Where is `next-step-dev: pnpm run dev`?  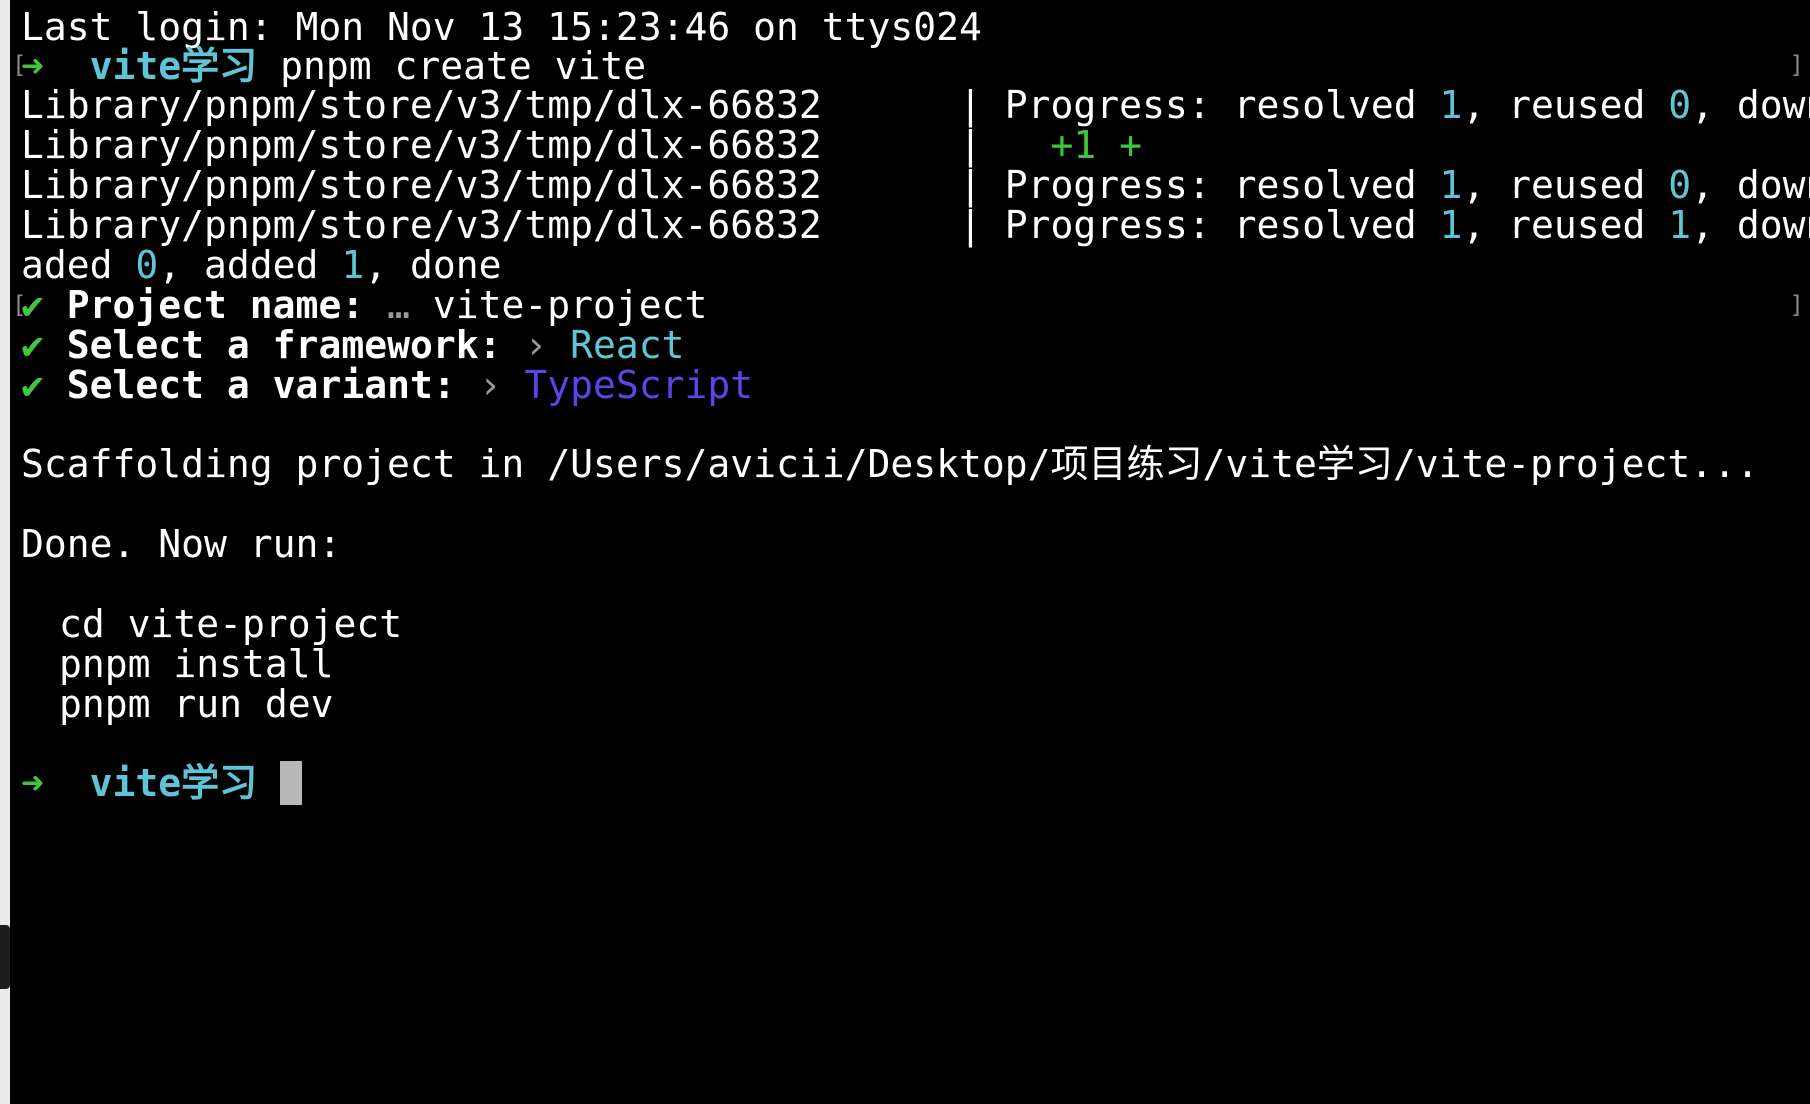 next-step-dev: pnpm run dev is located at coordinates (196, 704).